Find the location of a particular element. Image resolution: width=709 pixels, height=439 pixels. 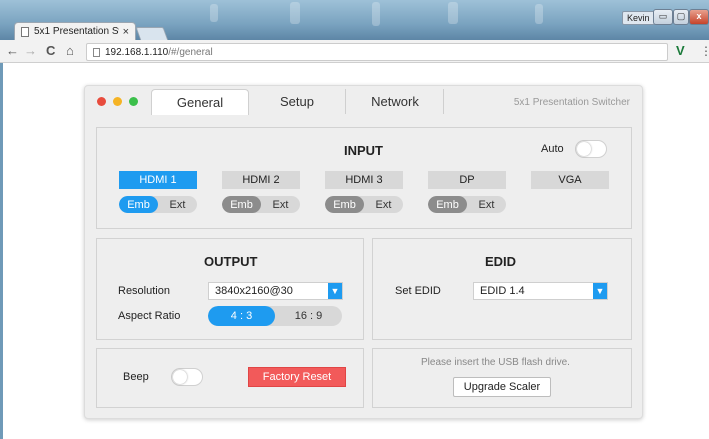

minimize-dot is located at coordinates (117, 101).